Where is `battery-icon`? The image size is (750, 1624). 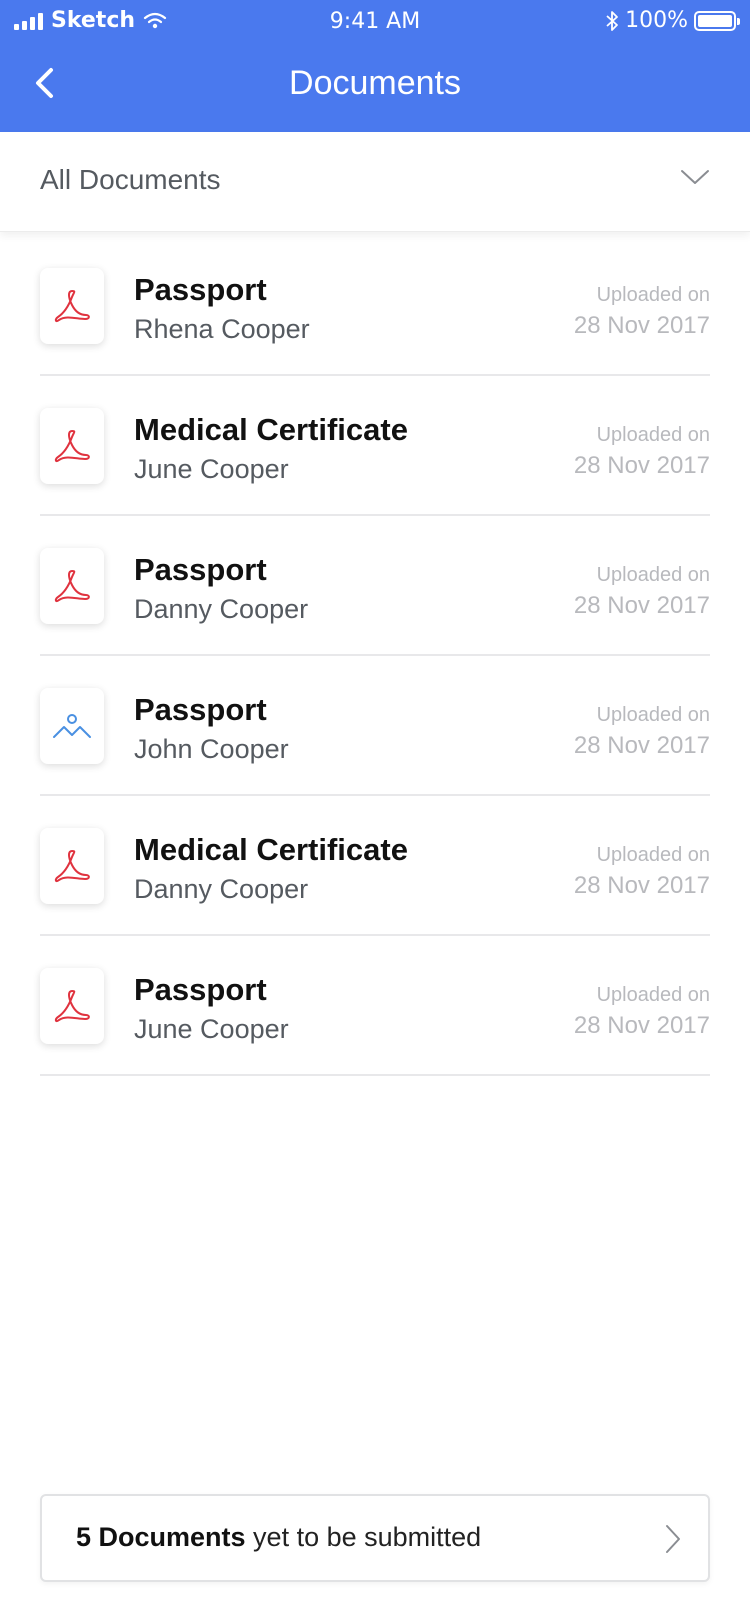 battery-icon is located at coordinates (717, 20).